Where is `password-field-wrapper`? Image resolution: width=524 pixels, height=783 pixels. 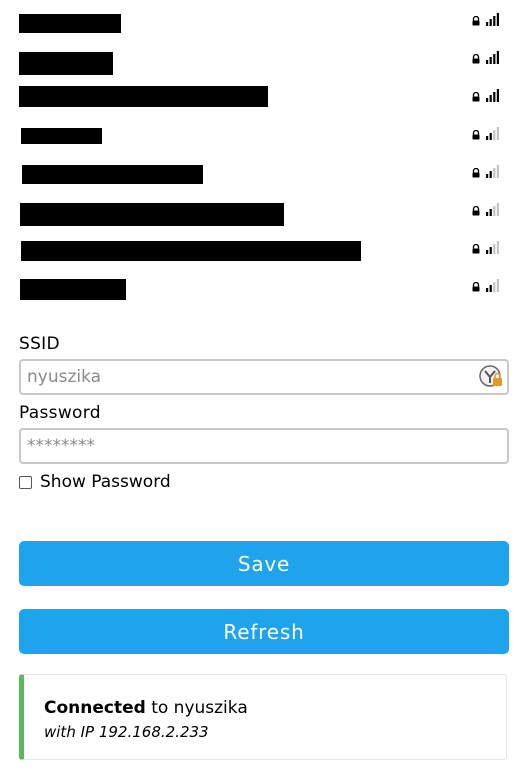 password-field-wrapper is located at coordinates (264, 446).